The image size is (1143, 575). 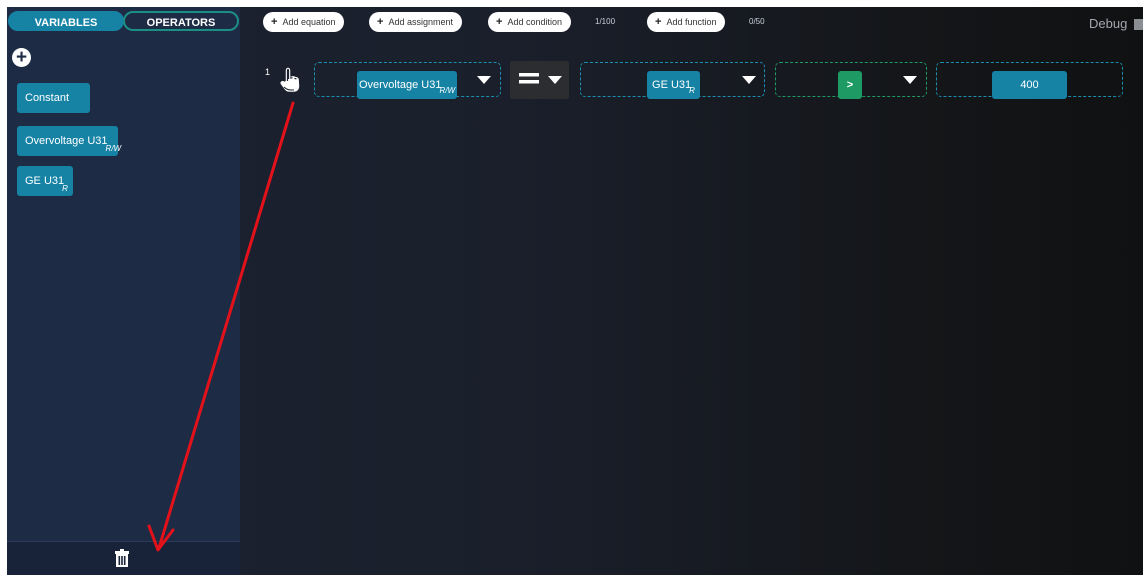 I want to click on variable-access: R, so click(x=65, y=188).